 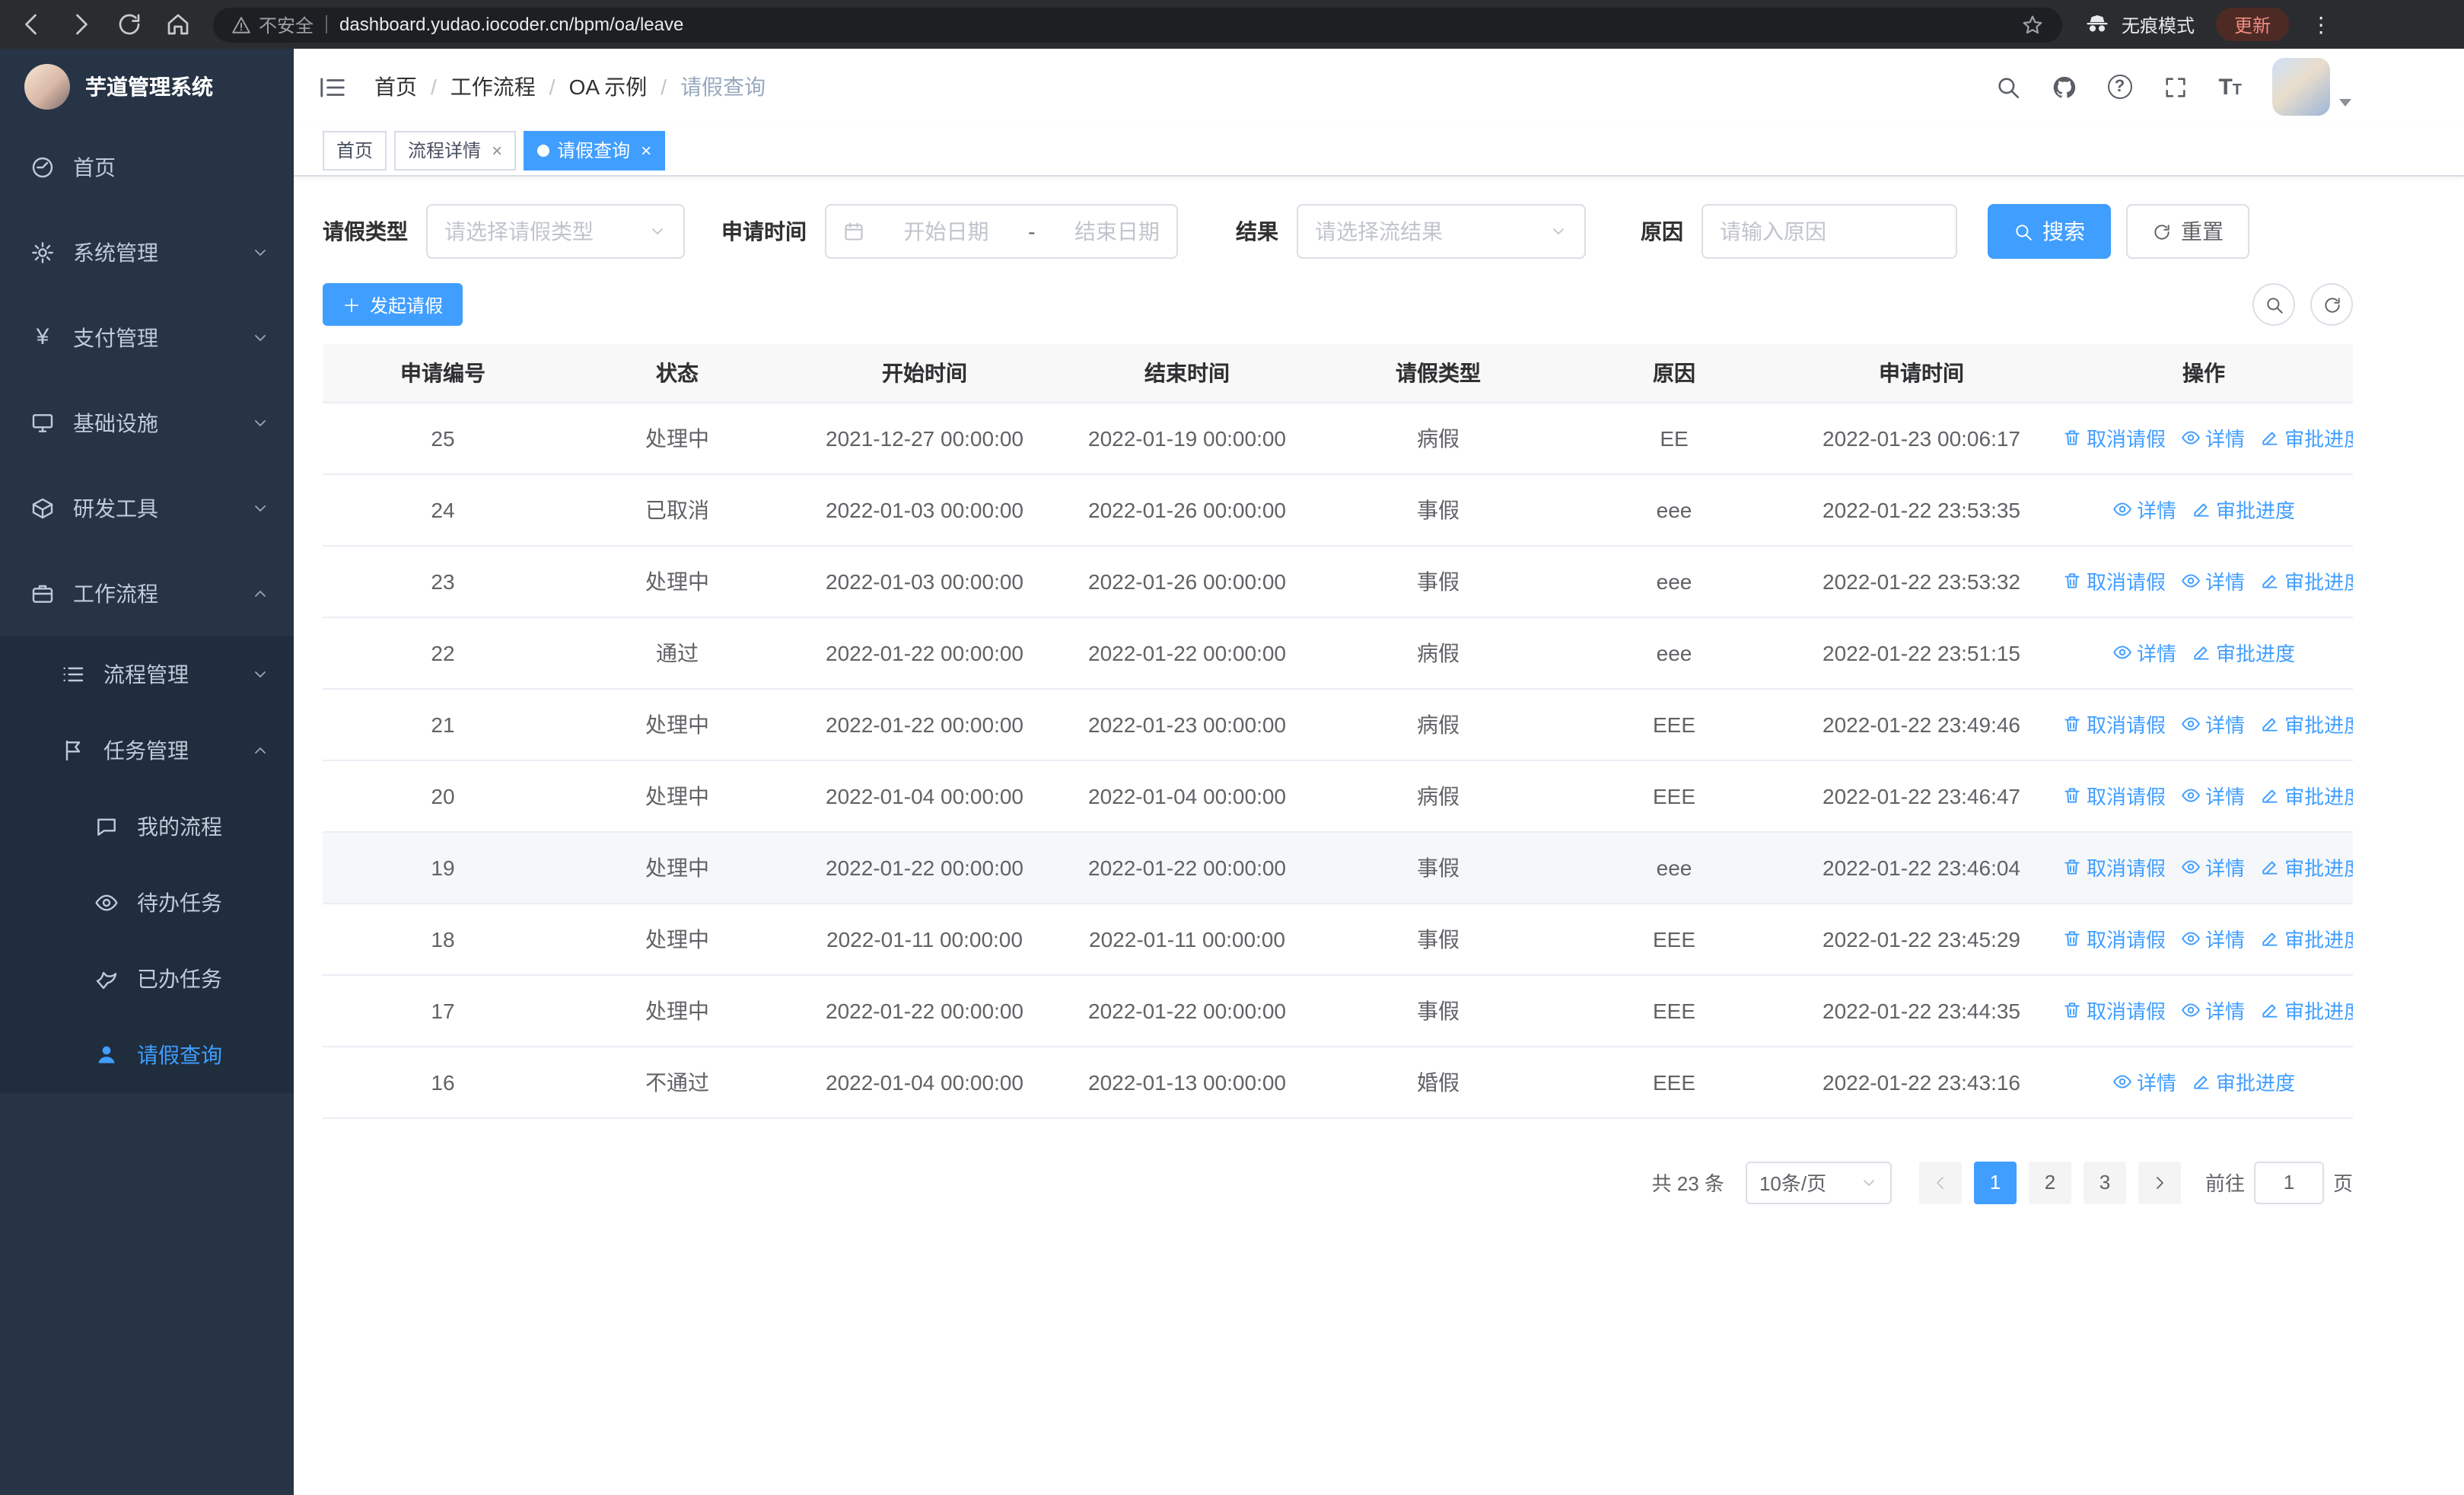 I want to click on col-status: 状态, so click(x=677, y=373).